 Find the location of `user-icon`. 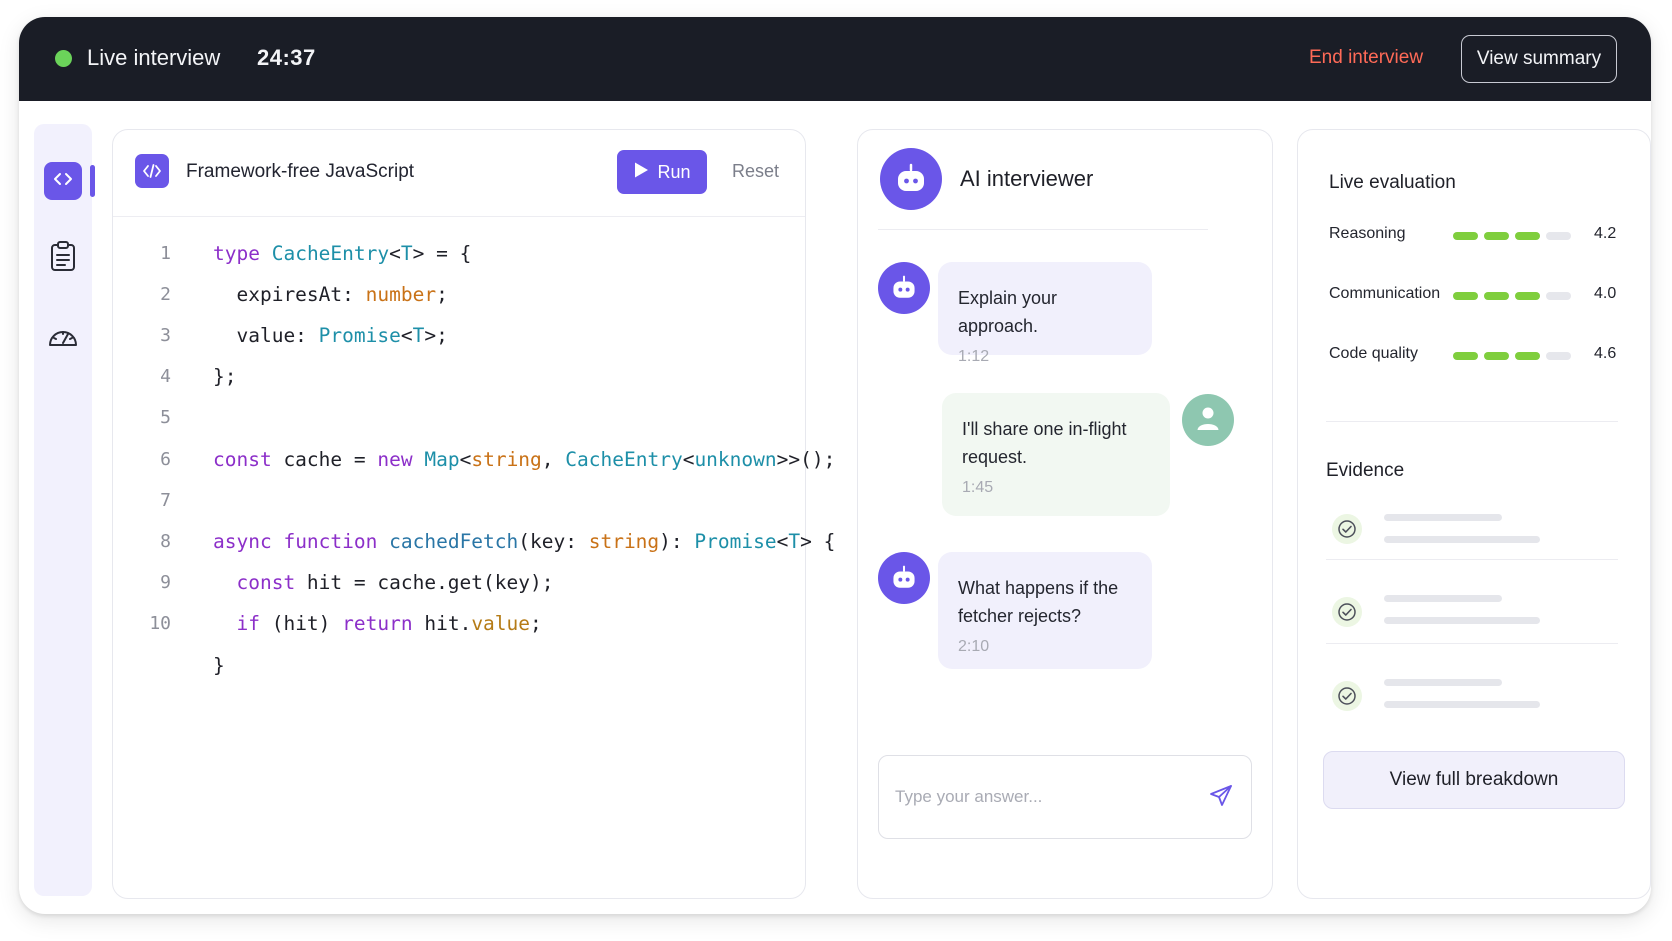

user-icon is located at coordinates (1208, 420).